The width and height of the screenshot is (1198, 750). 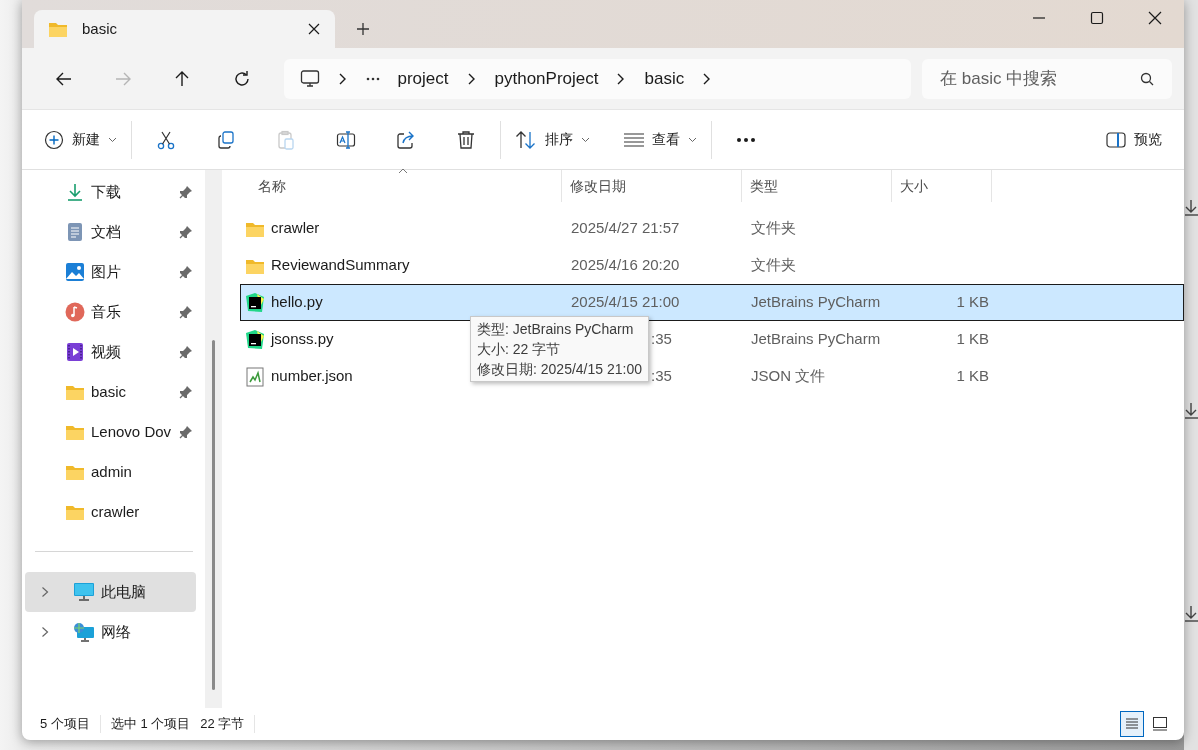 What do you see at coordinates (75, 232) in the screenshot?
I see `document-icon` at bounding box center [75, 232].